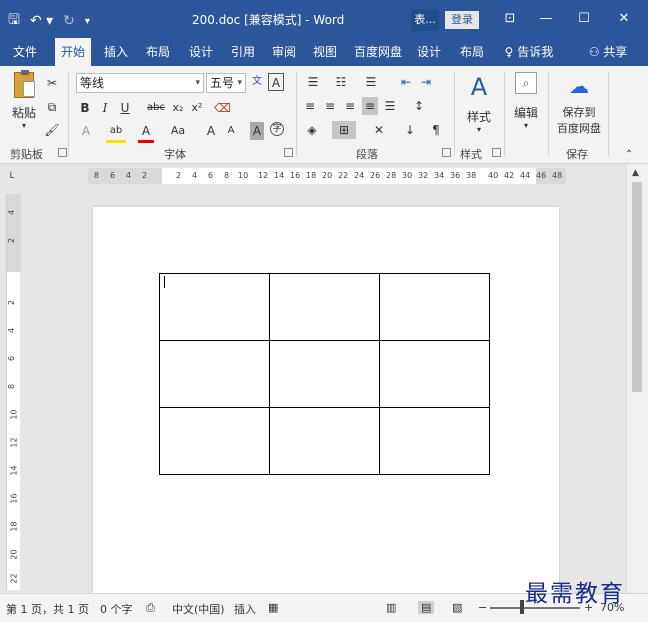 The image size is (648, 622). What do you see at coordinates (325, 52) in the screenshot?
I see `tab-view: 视图` at bounding box center [325, 52].